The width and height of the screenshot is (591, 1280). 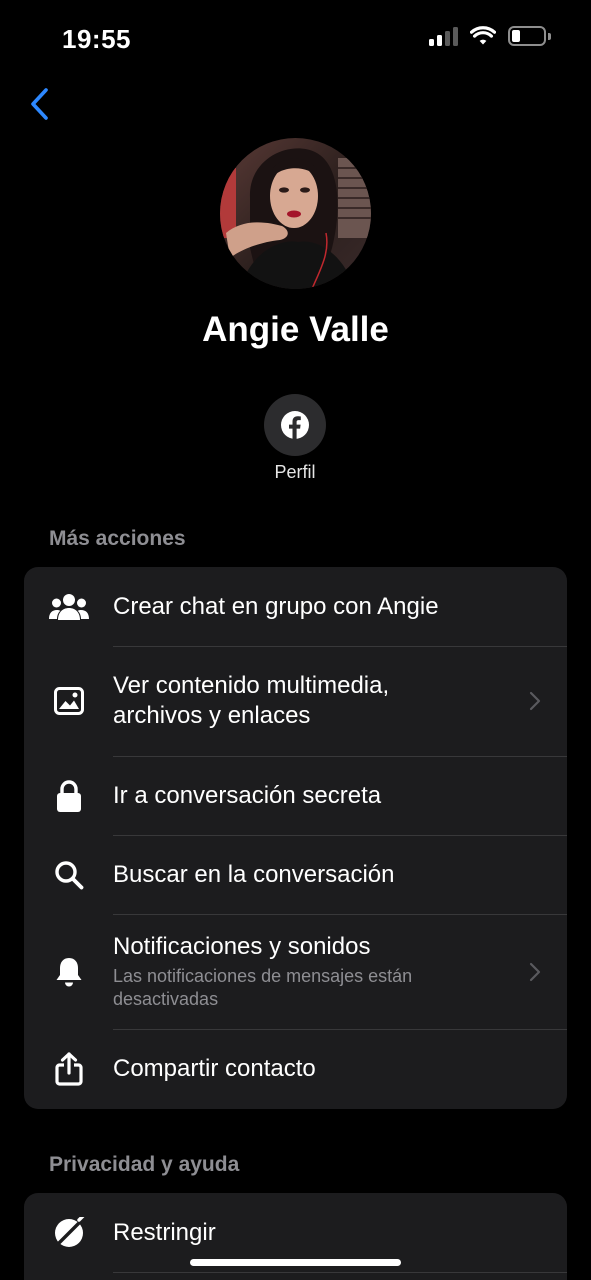 What do you see at coordinates (68, 971) in the screenshot?
I see `bell-icon` at bounding box center [68, 971].